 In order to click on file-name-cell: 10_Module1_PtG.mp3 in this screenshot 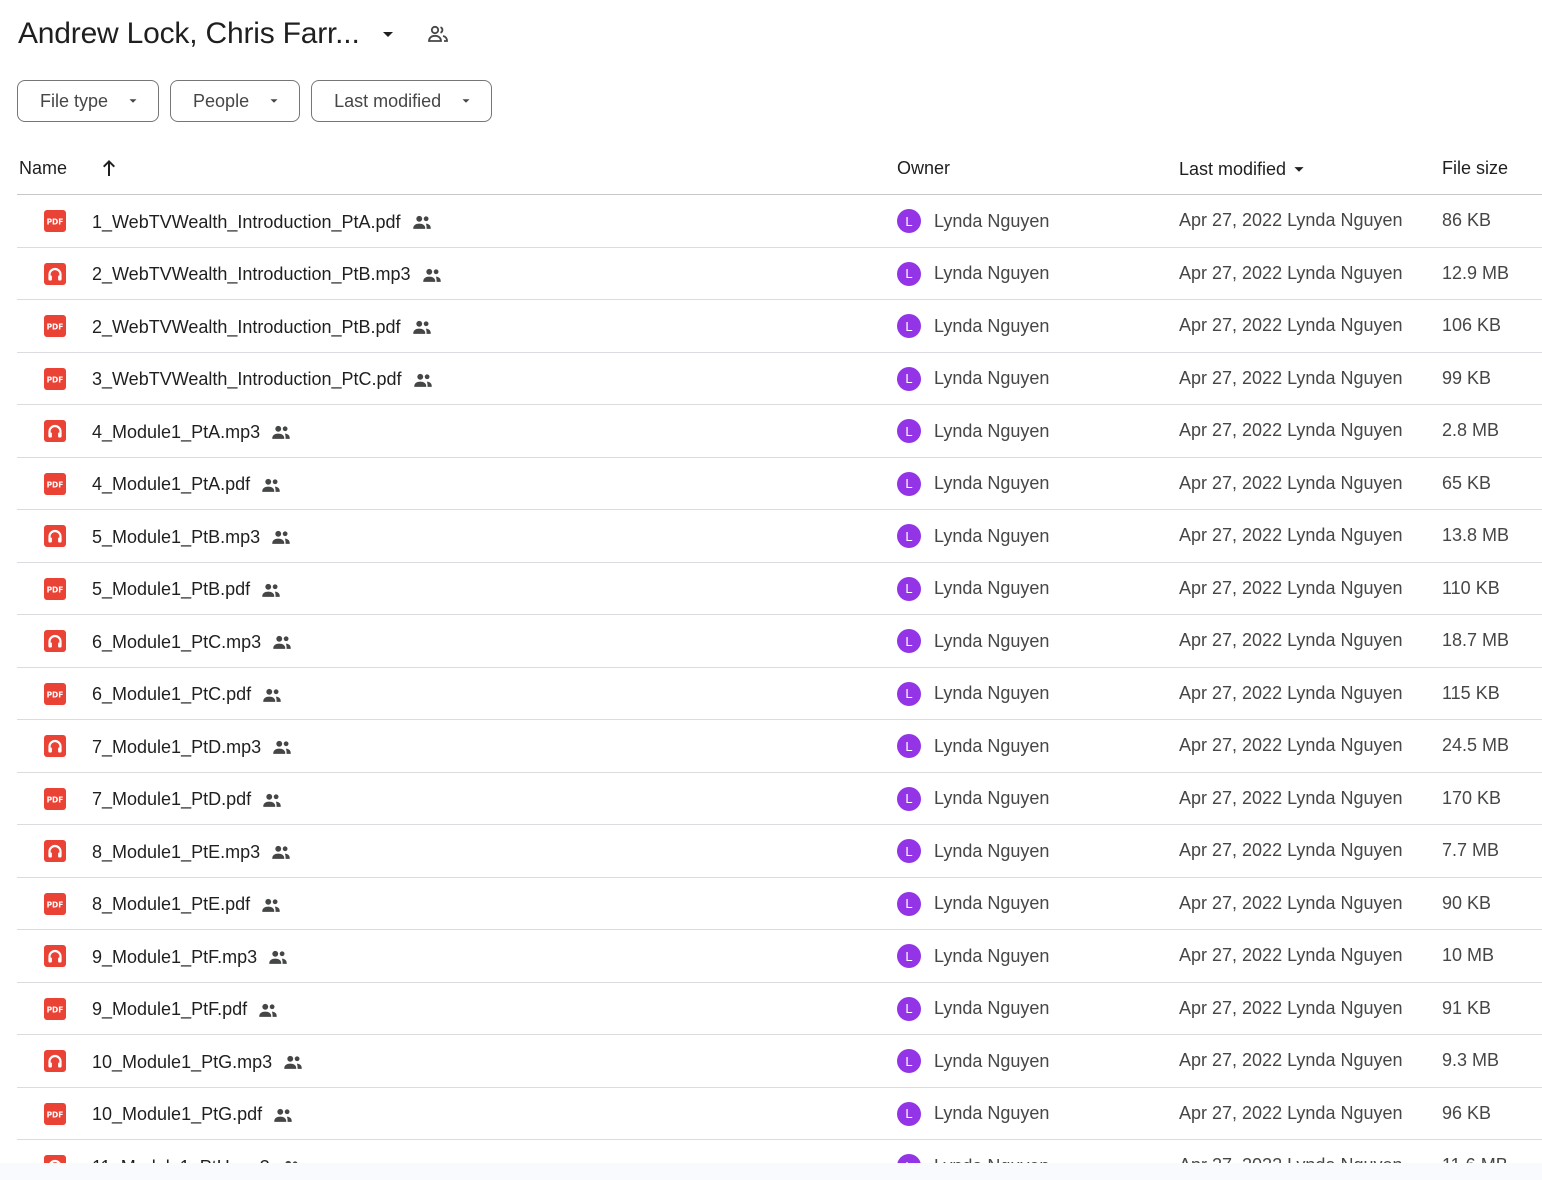, I will do `click(199, 1062)`.